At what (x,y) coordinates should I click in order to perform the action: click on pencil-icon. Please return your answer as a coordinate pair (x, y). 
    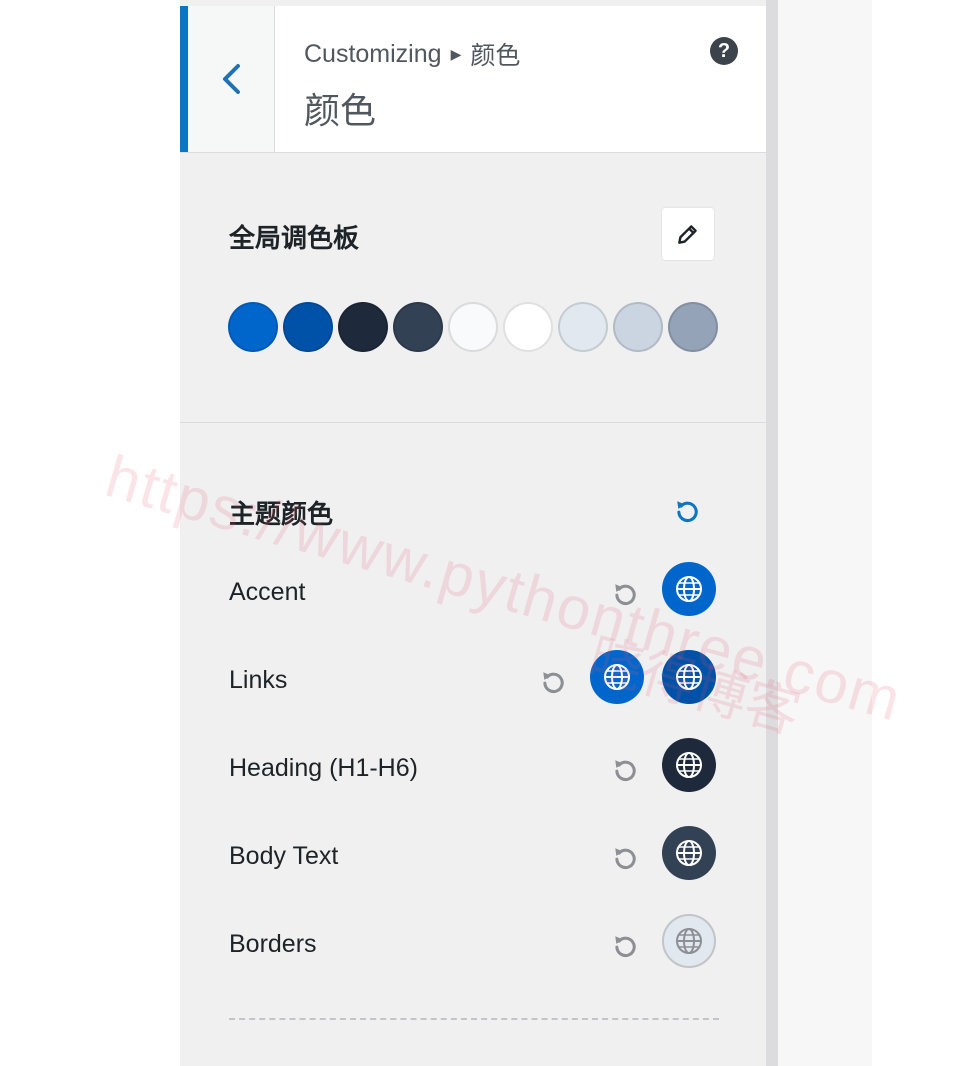
    Looking at the image, I should click on (687, 234).